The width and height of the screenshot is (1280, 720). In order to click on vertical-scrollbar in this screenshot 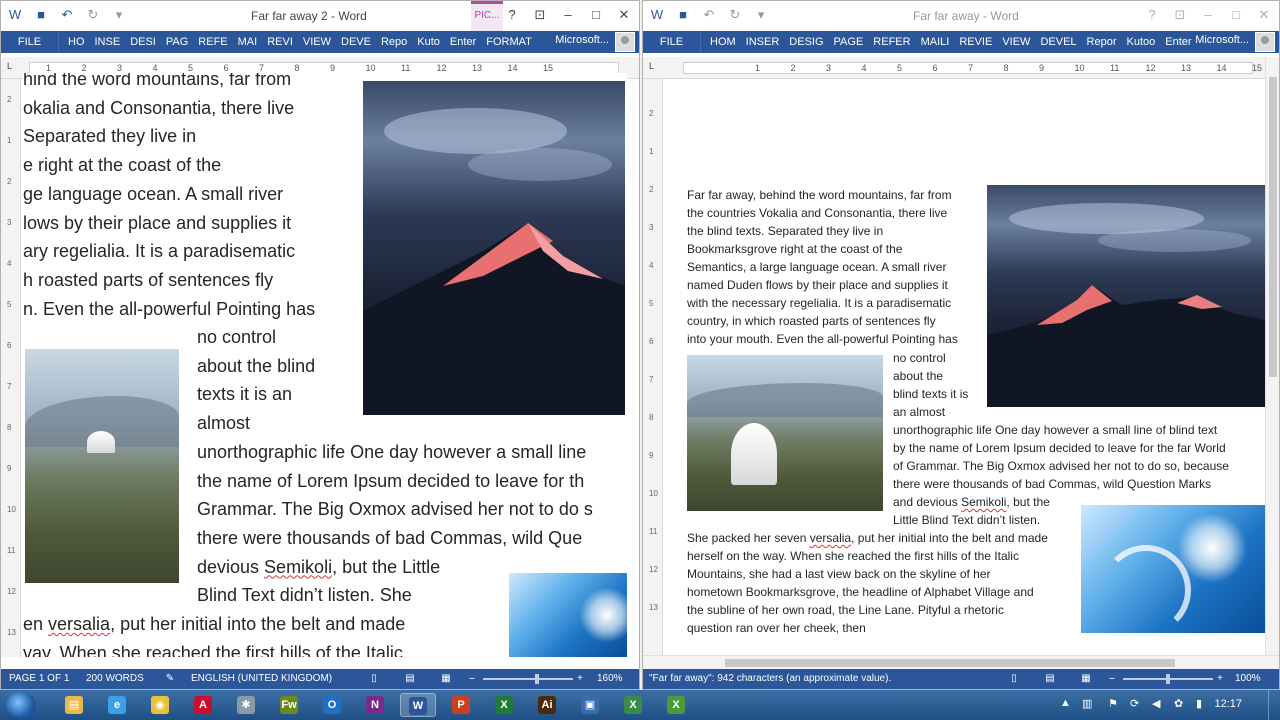, I will do `click(1272, 357)`.